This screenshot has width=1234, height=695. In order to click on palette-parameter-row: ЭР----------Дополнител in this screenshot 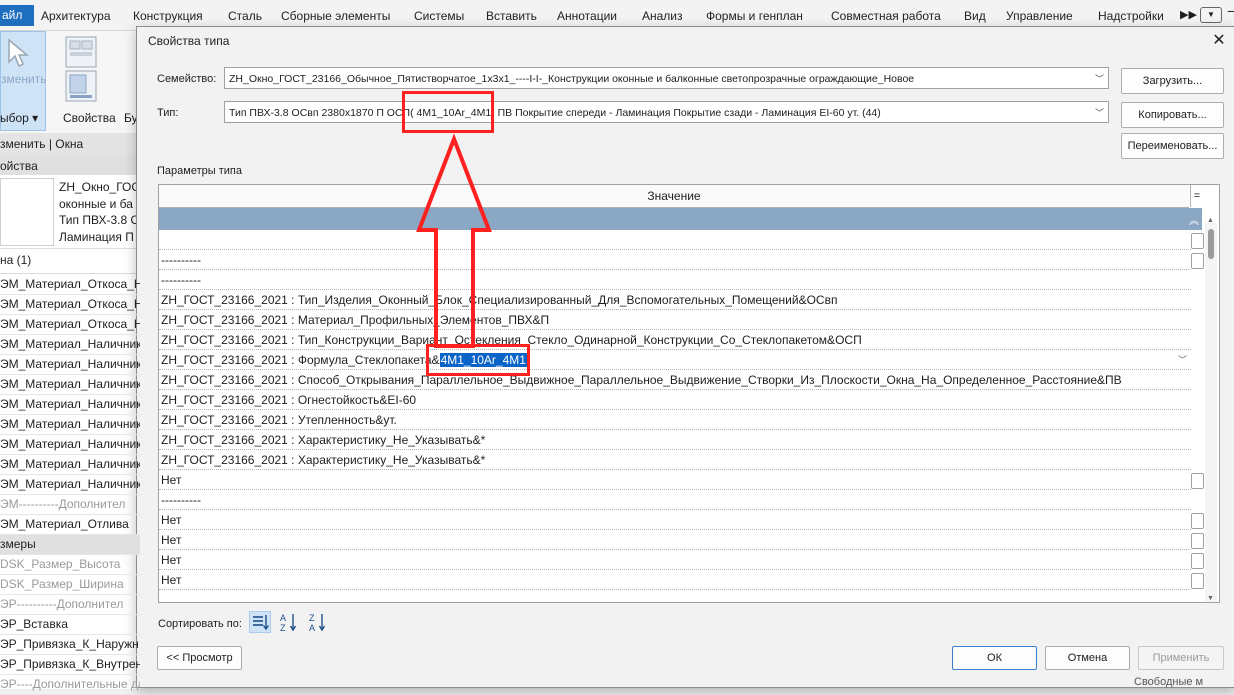, I will do `click(70, 605)`.